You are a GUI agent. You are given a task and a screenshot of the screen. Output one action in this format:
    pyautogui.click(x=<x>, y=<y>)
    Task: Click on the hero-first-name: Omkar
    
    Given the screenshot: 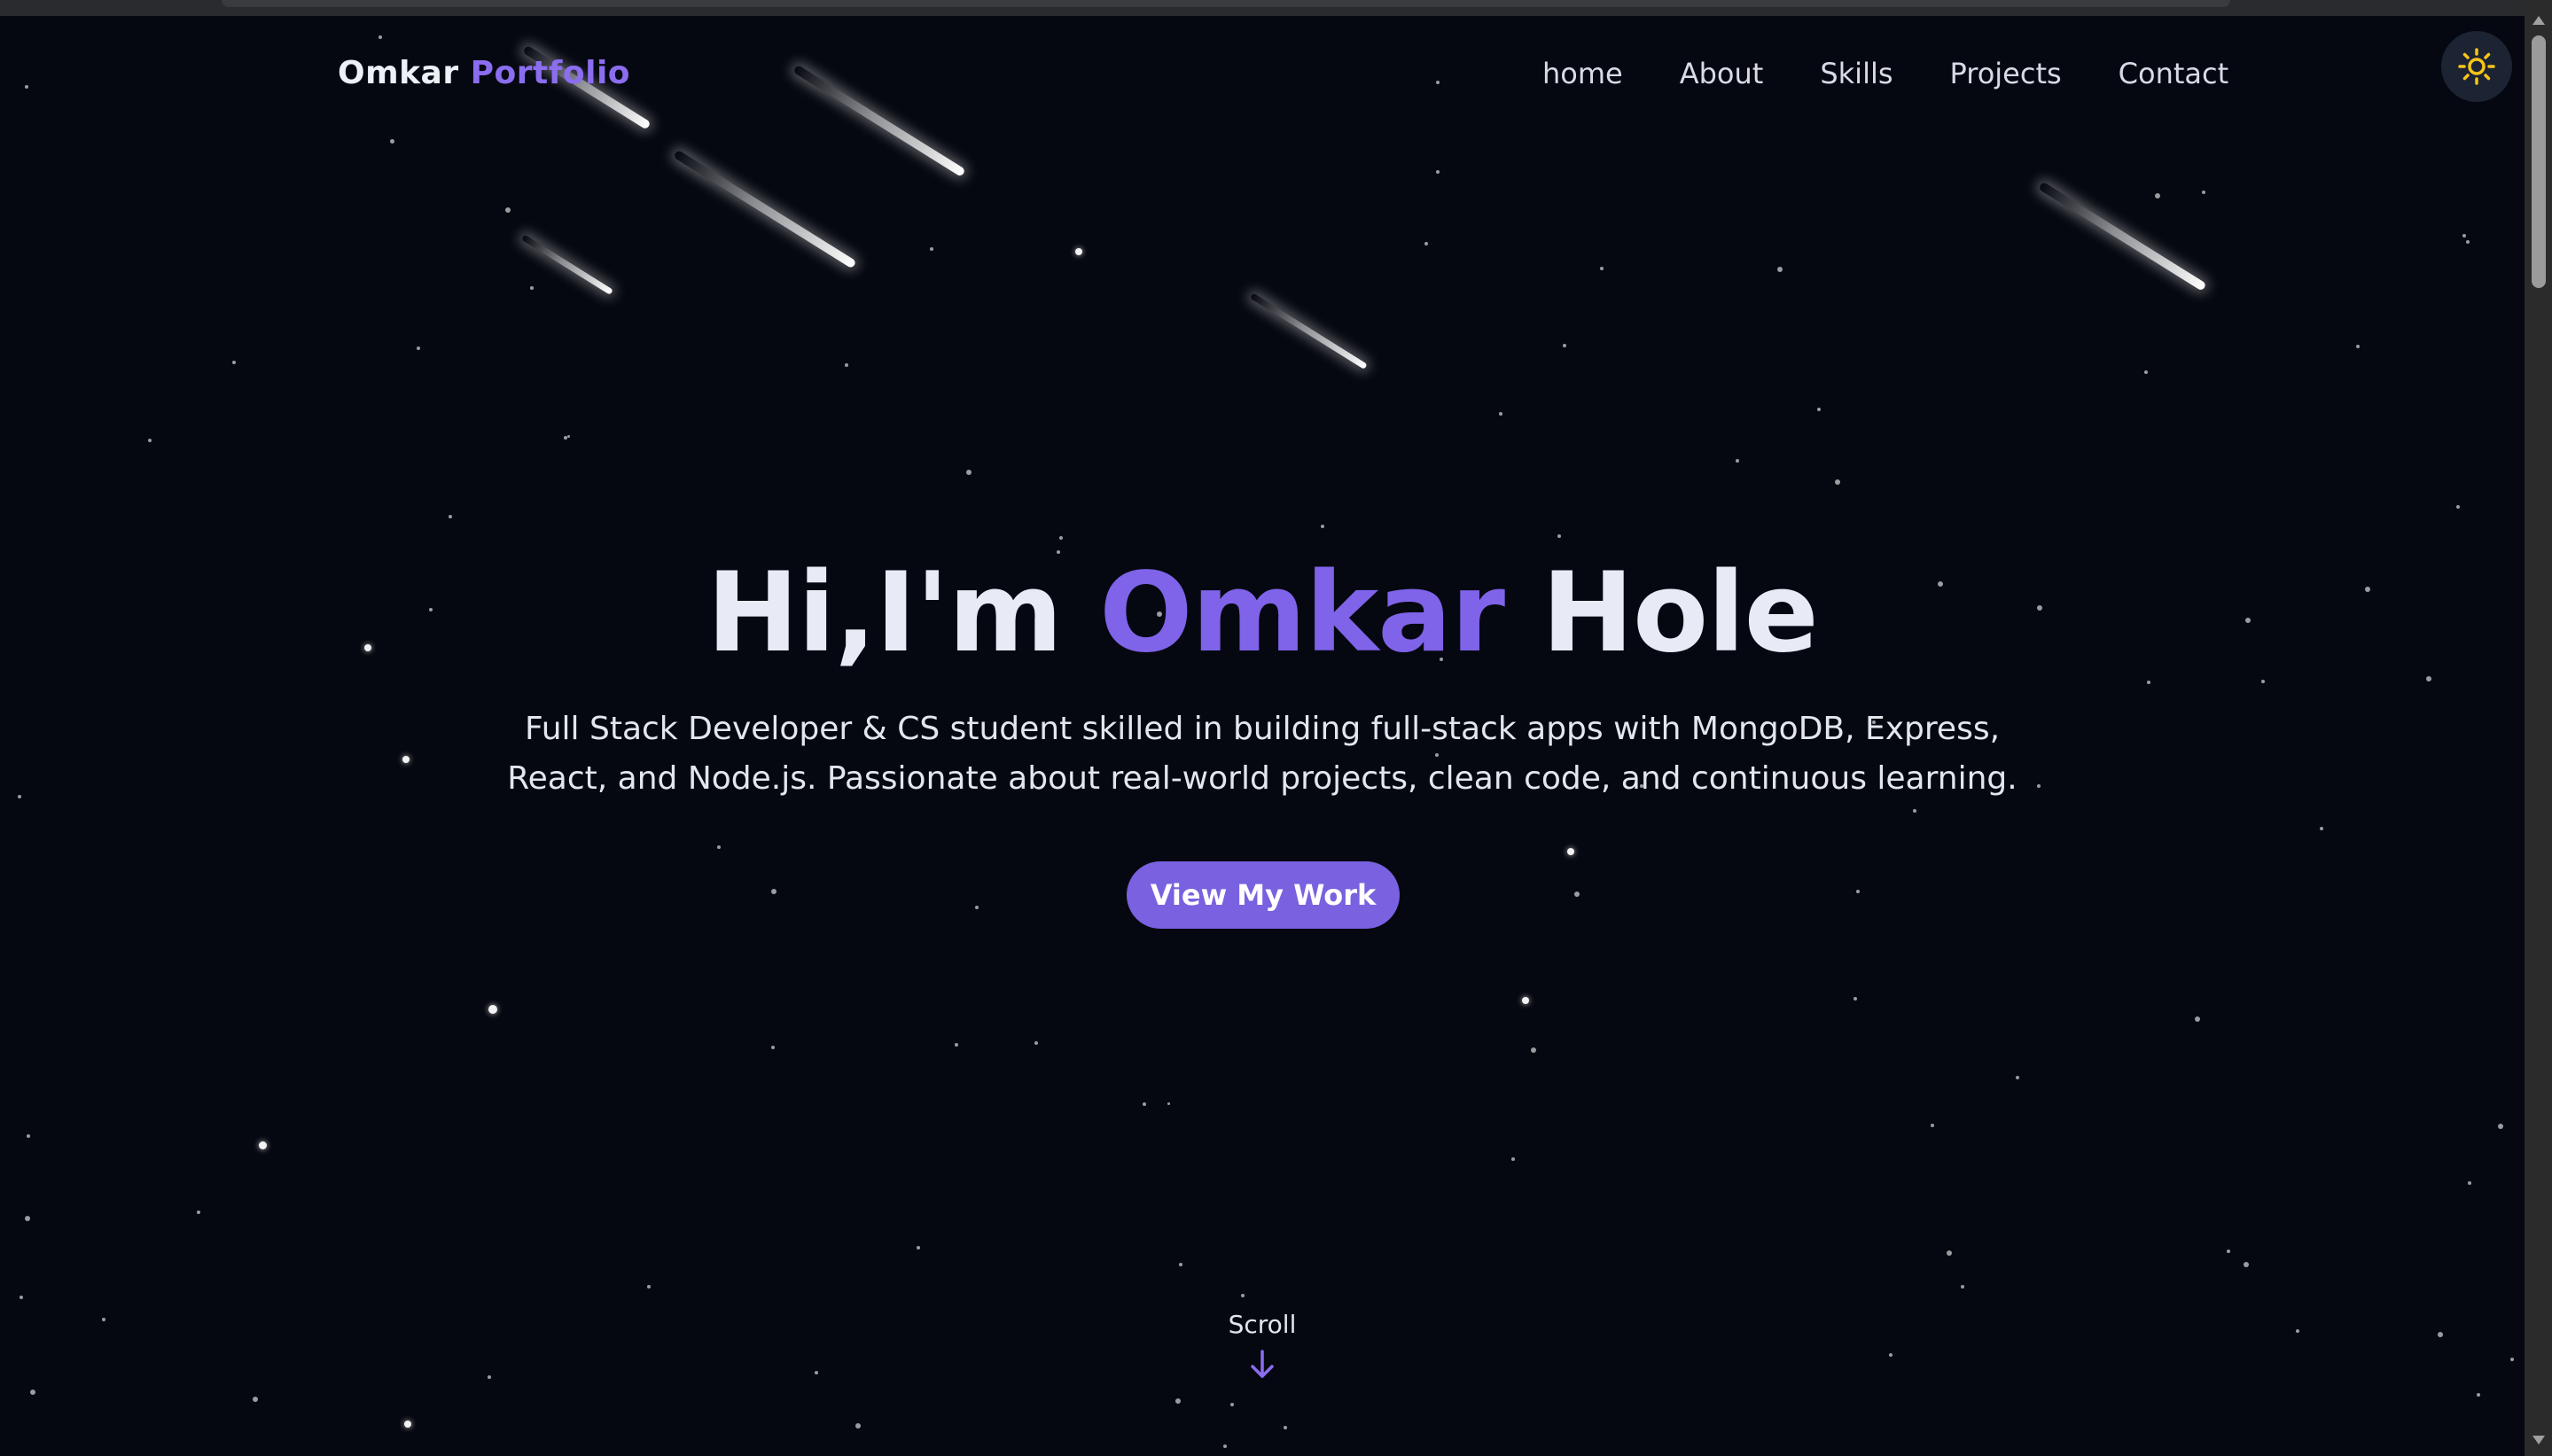 What is the action you would take?
    pyautogui.click(x=1302, y=613)
    